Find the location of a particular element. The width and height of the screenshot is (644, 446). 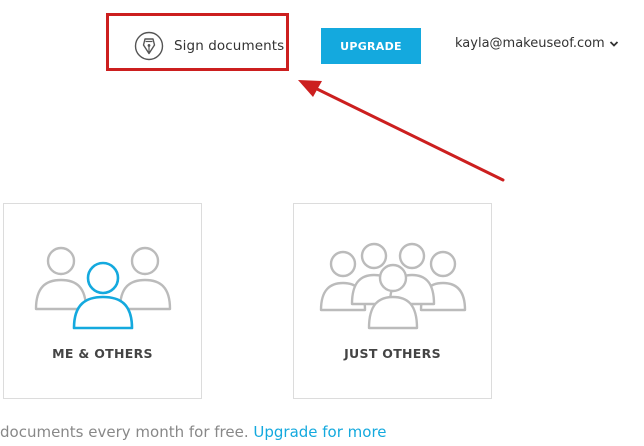

option-label: JUST OTHERS is located at coordinates (392, 353).